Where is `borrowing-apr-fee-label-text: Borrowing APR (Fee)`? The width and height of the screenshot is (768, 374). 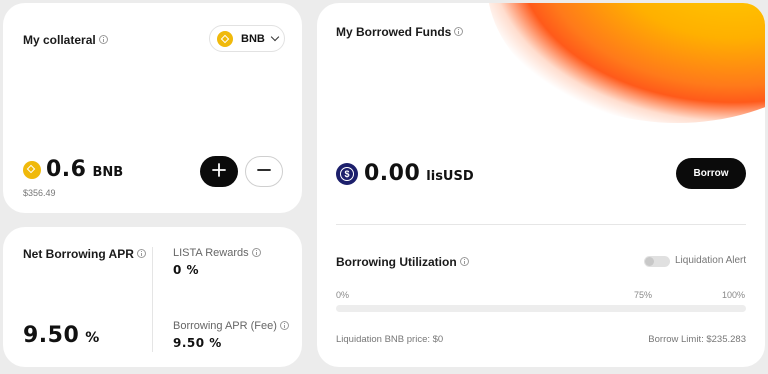
borrowing-apr-fee-label-text: Borrowing APR (Fee) is located at coordinates (225, 326).